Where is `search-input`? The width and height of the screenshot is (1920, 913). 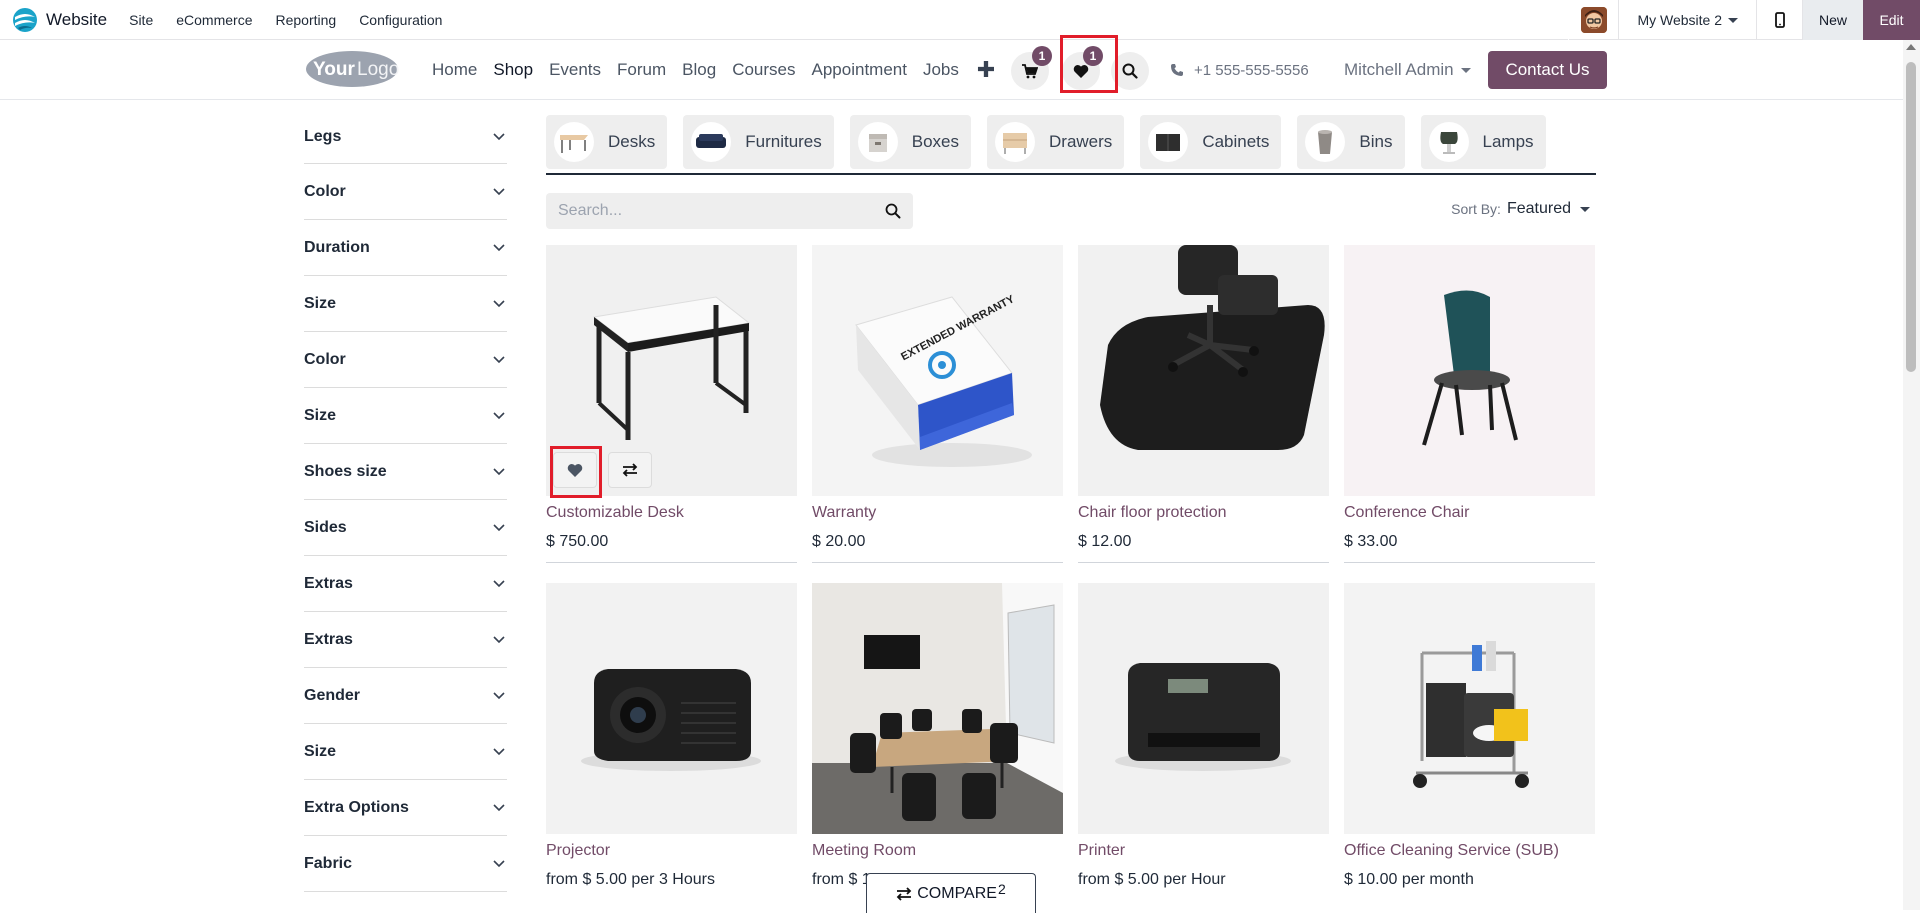
search-input is located at coordinates (721, 211).